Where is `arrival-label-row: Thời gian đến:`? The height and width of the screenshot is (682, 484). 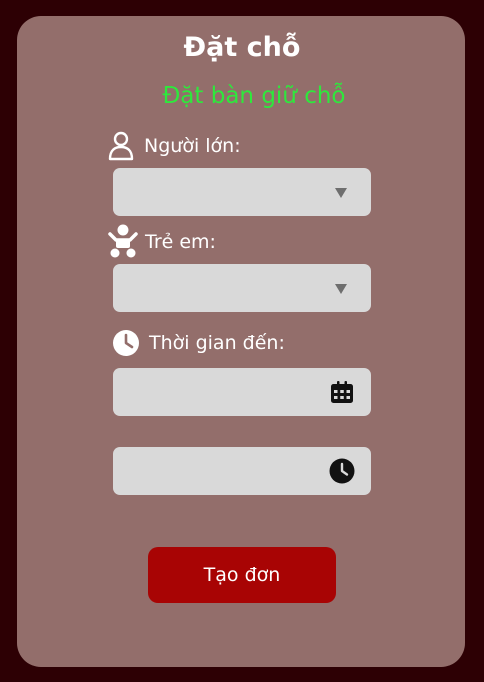 arrival-label-row: Thời gian đến: is located at coordinates (198, 343).